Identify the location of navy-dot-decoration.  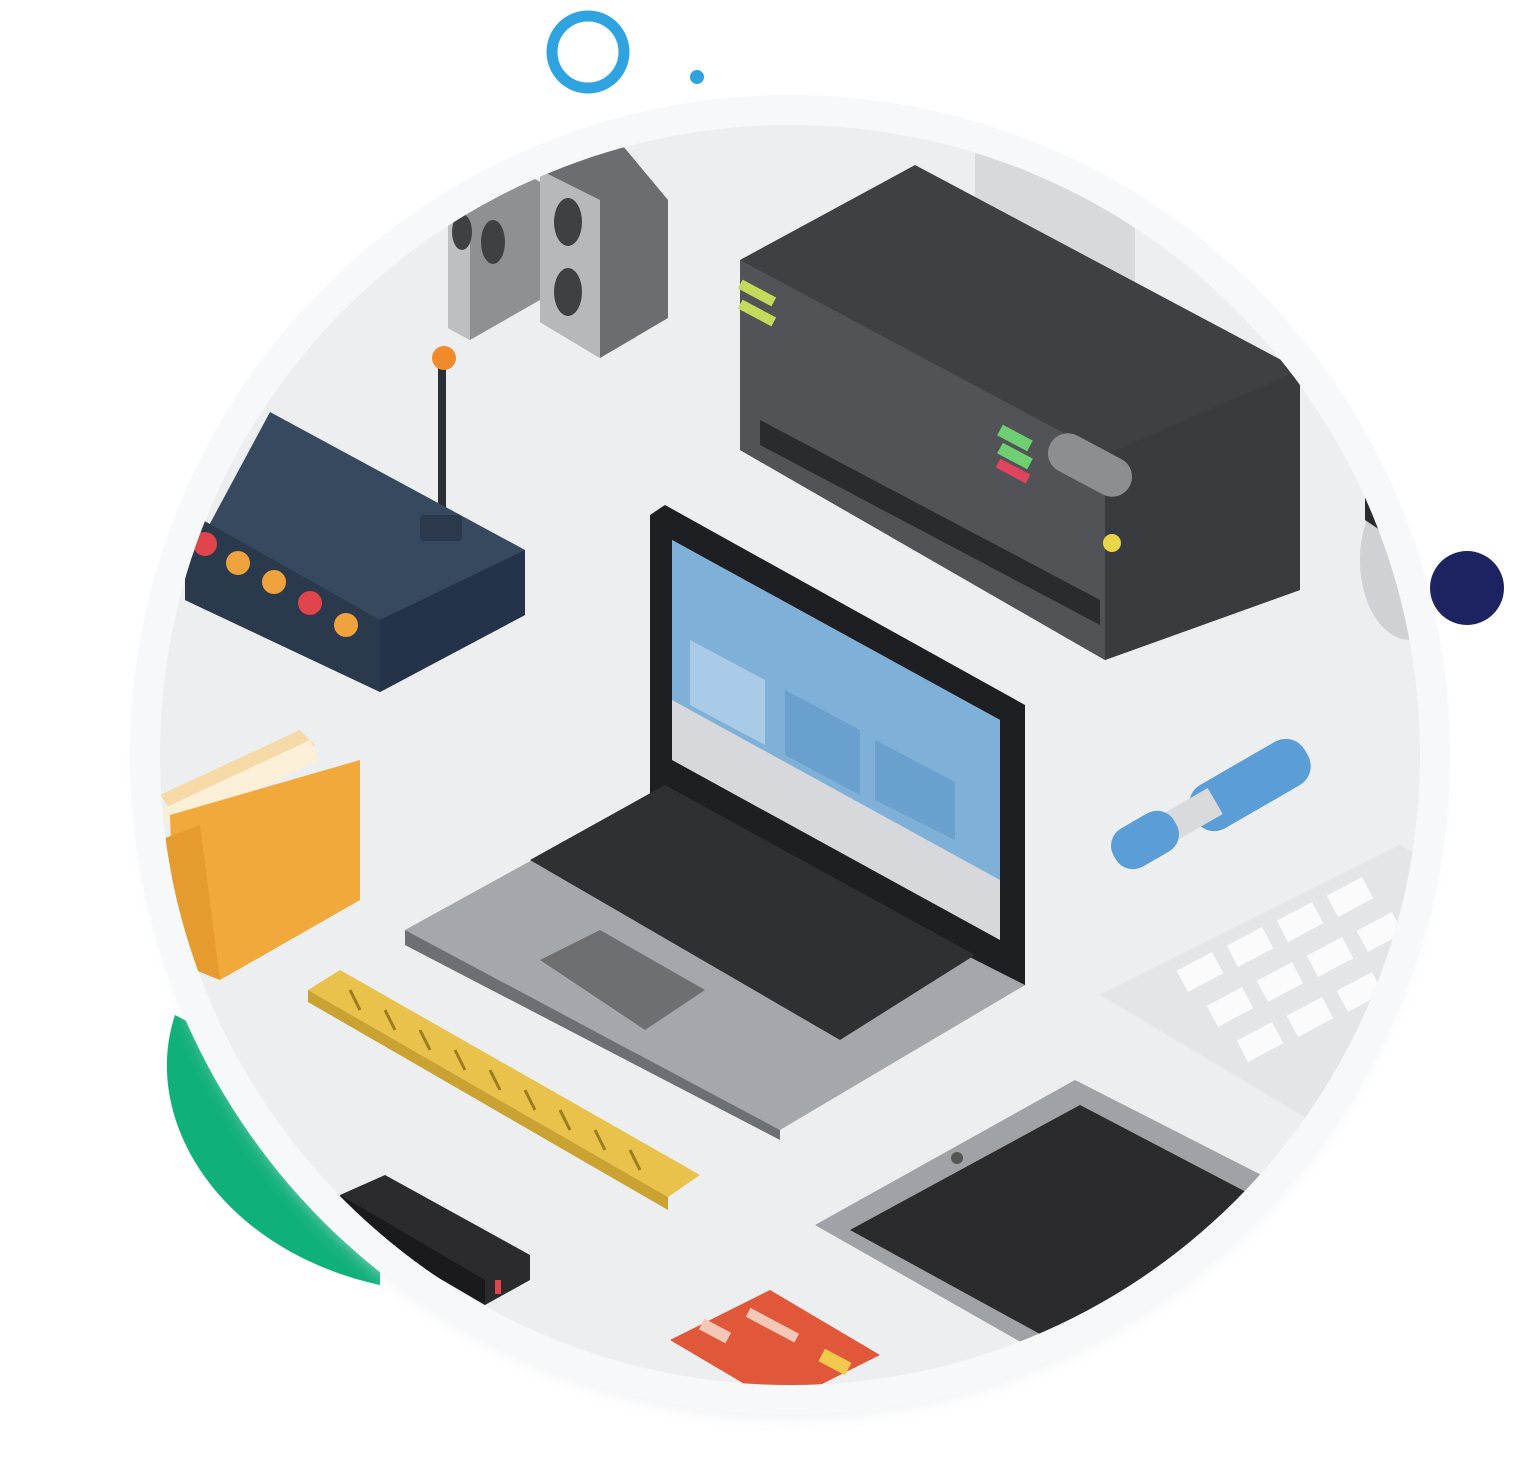
(1467, 588).